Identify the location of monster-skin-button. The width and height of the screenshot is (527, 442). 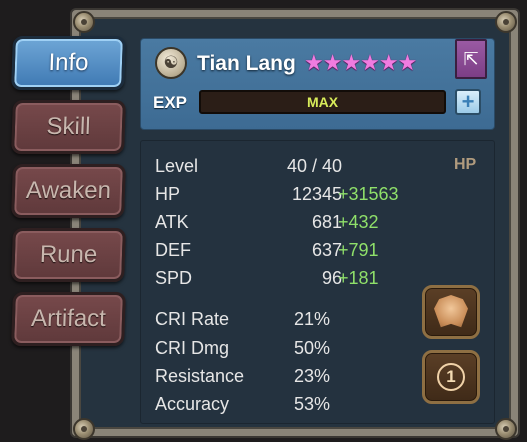
(451, 312).